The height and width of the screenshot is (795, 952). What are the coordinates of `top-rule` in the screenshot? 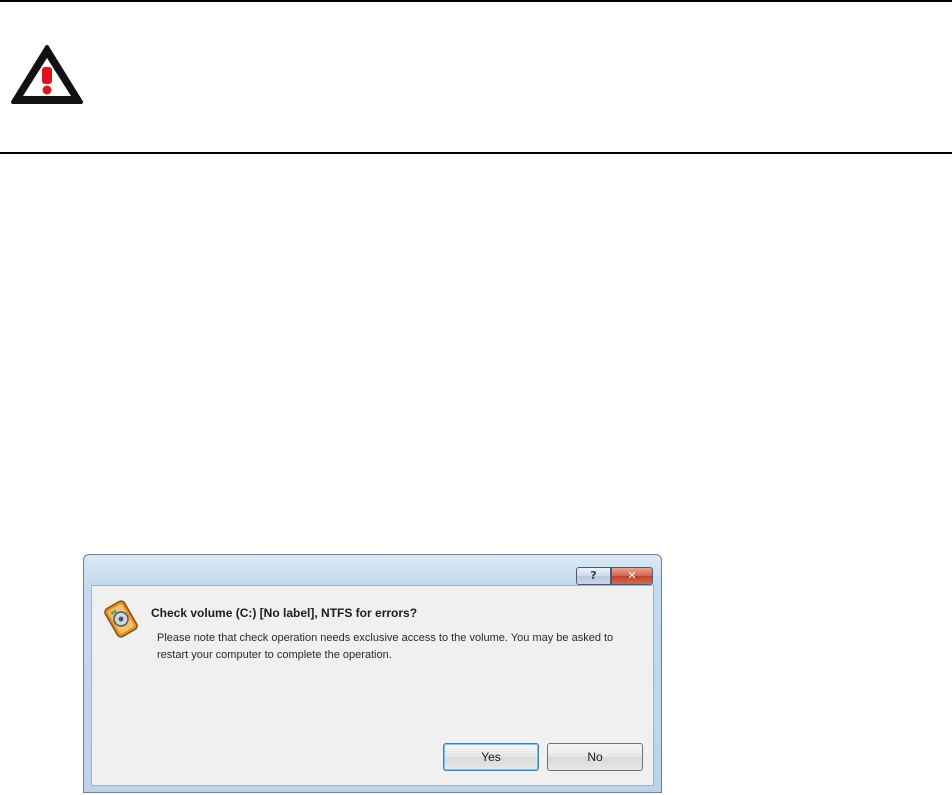 It's located at (476, 1).